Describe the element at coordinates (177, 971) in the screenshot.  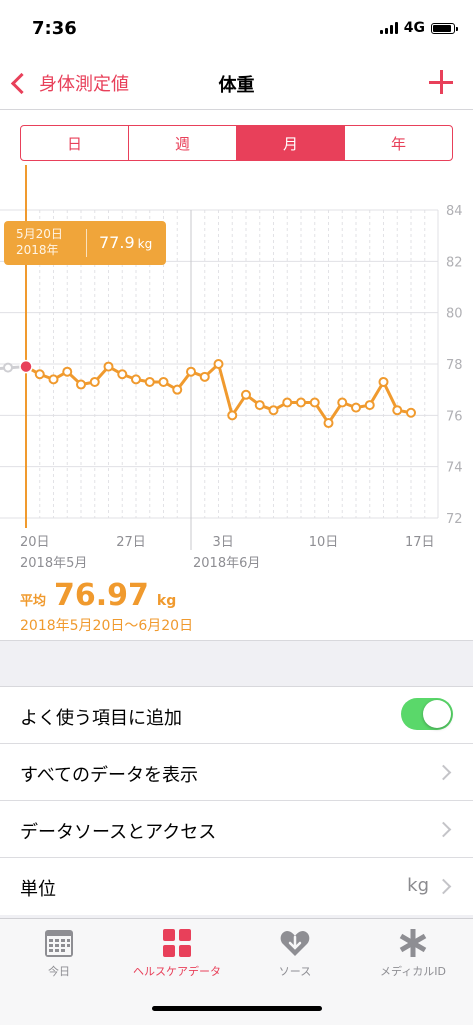
I see `tab-health-data-label: ヘルスケアデータ` at that location.